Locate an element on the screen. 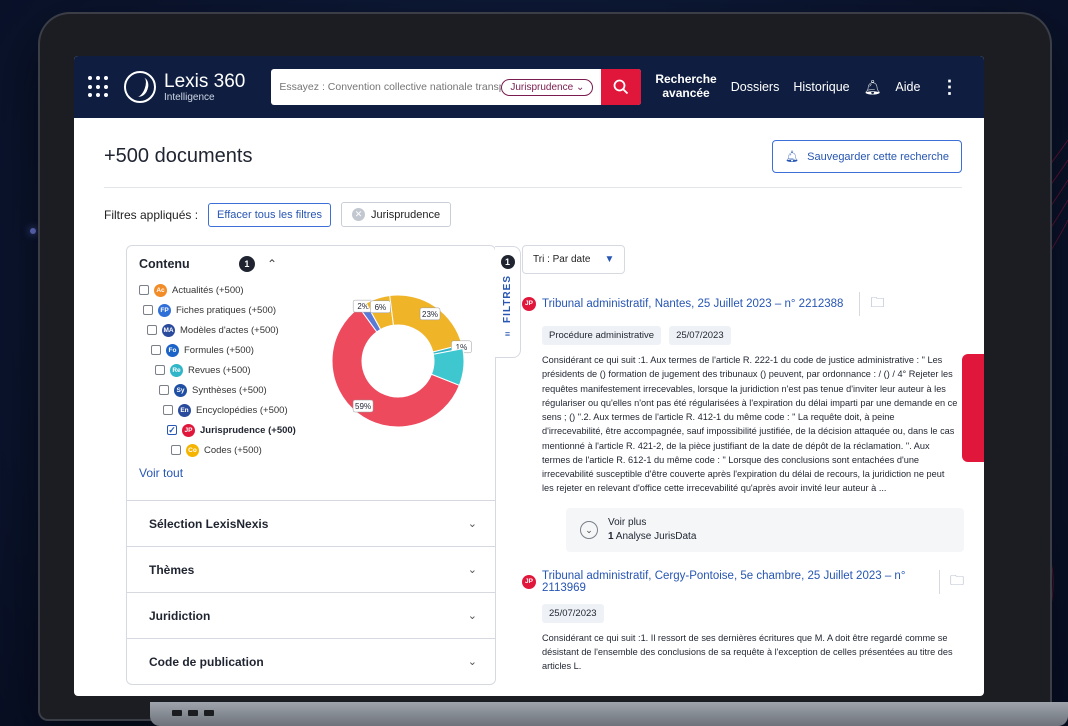  search-input is located at coordinates (390, 87).